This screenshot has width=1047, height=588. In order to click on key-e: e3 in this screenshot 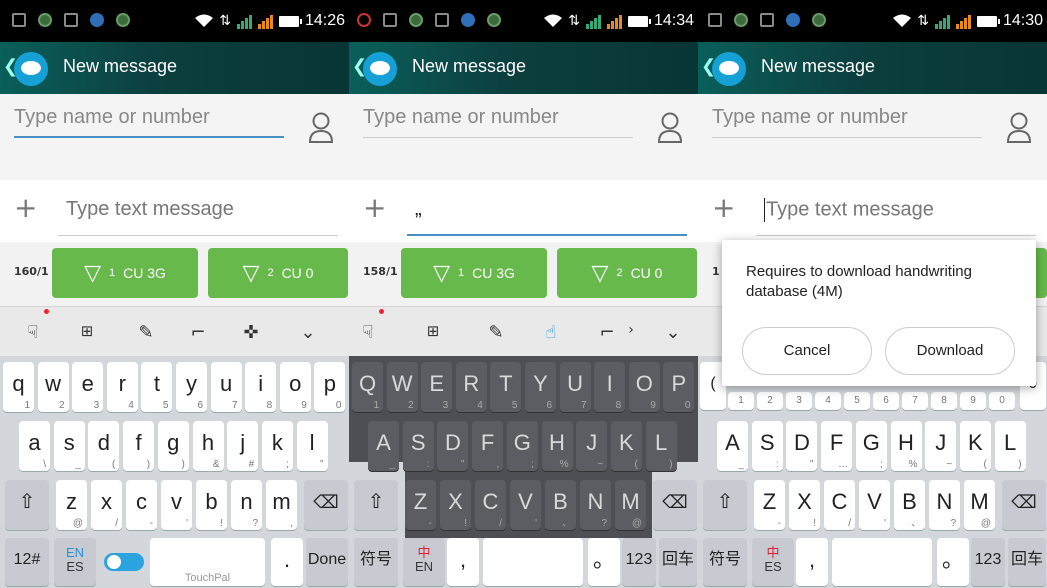, I will do `click(88, 387)`.